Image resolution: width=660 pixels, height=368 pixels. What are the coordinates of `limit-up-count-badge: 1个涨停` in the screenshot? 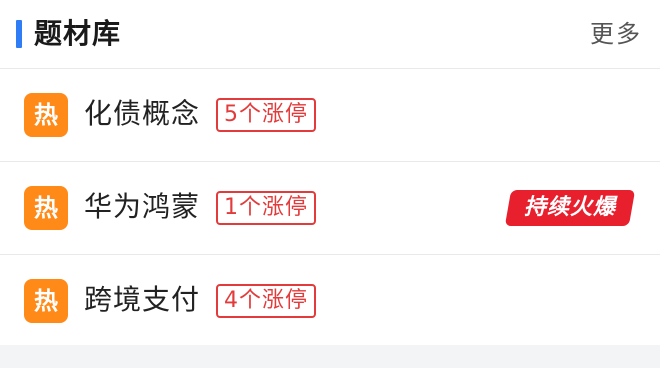 It's located at (266, 208).